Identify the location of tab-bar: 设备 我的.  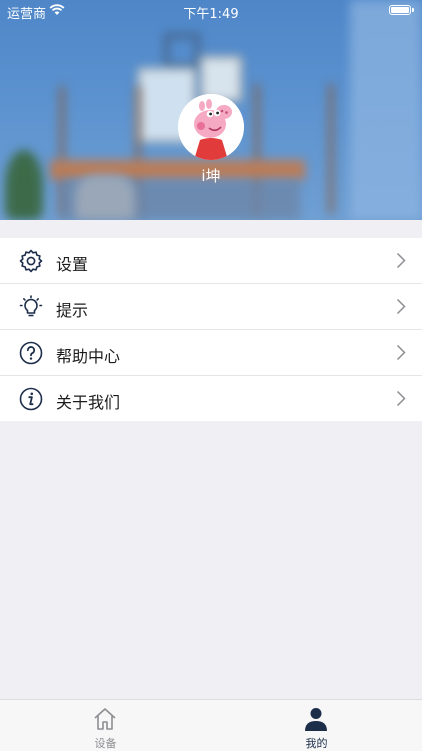
(211, 725).